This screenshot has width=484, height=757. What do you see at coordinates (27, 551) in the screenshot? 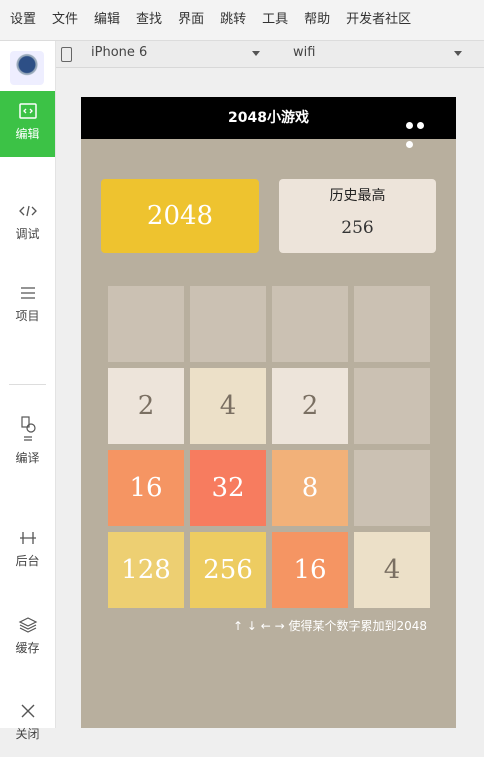
I see `sidebar-item-background: 后台` at bounding box center [27, 551].